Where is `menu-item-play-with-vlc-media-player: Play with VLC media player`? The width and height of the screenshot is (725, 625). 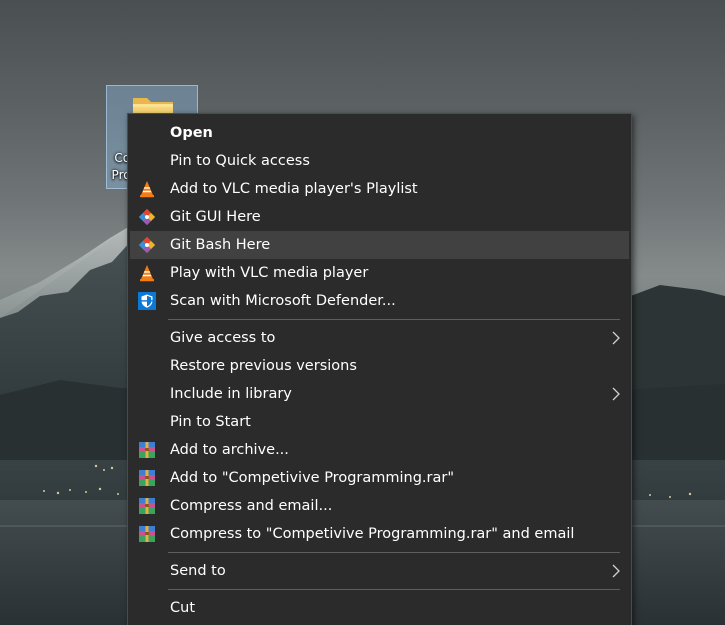
menu-item-play-with-vlc-media-player: Play with VLC media player is located at coordinates (379, 273).